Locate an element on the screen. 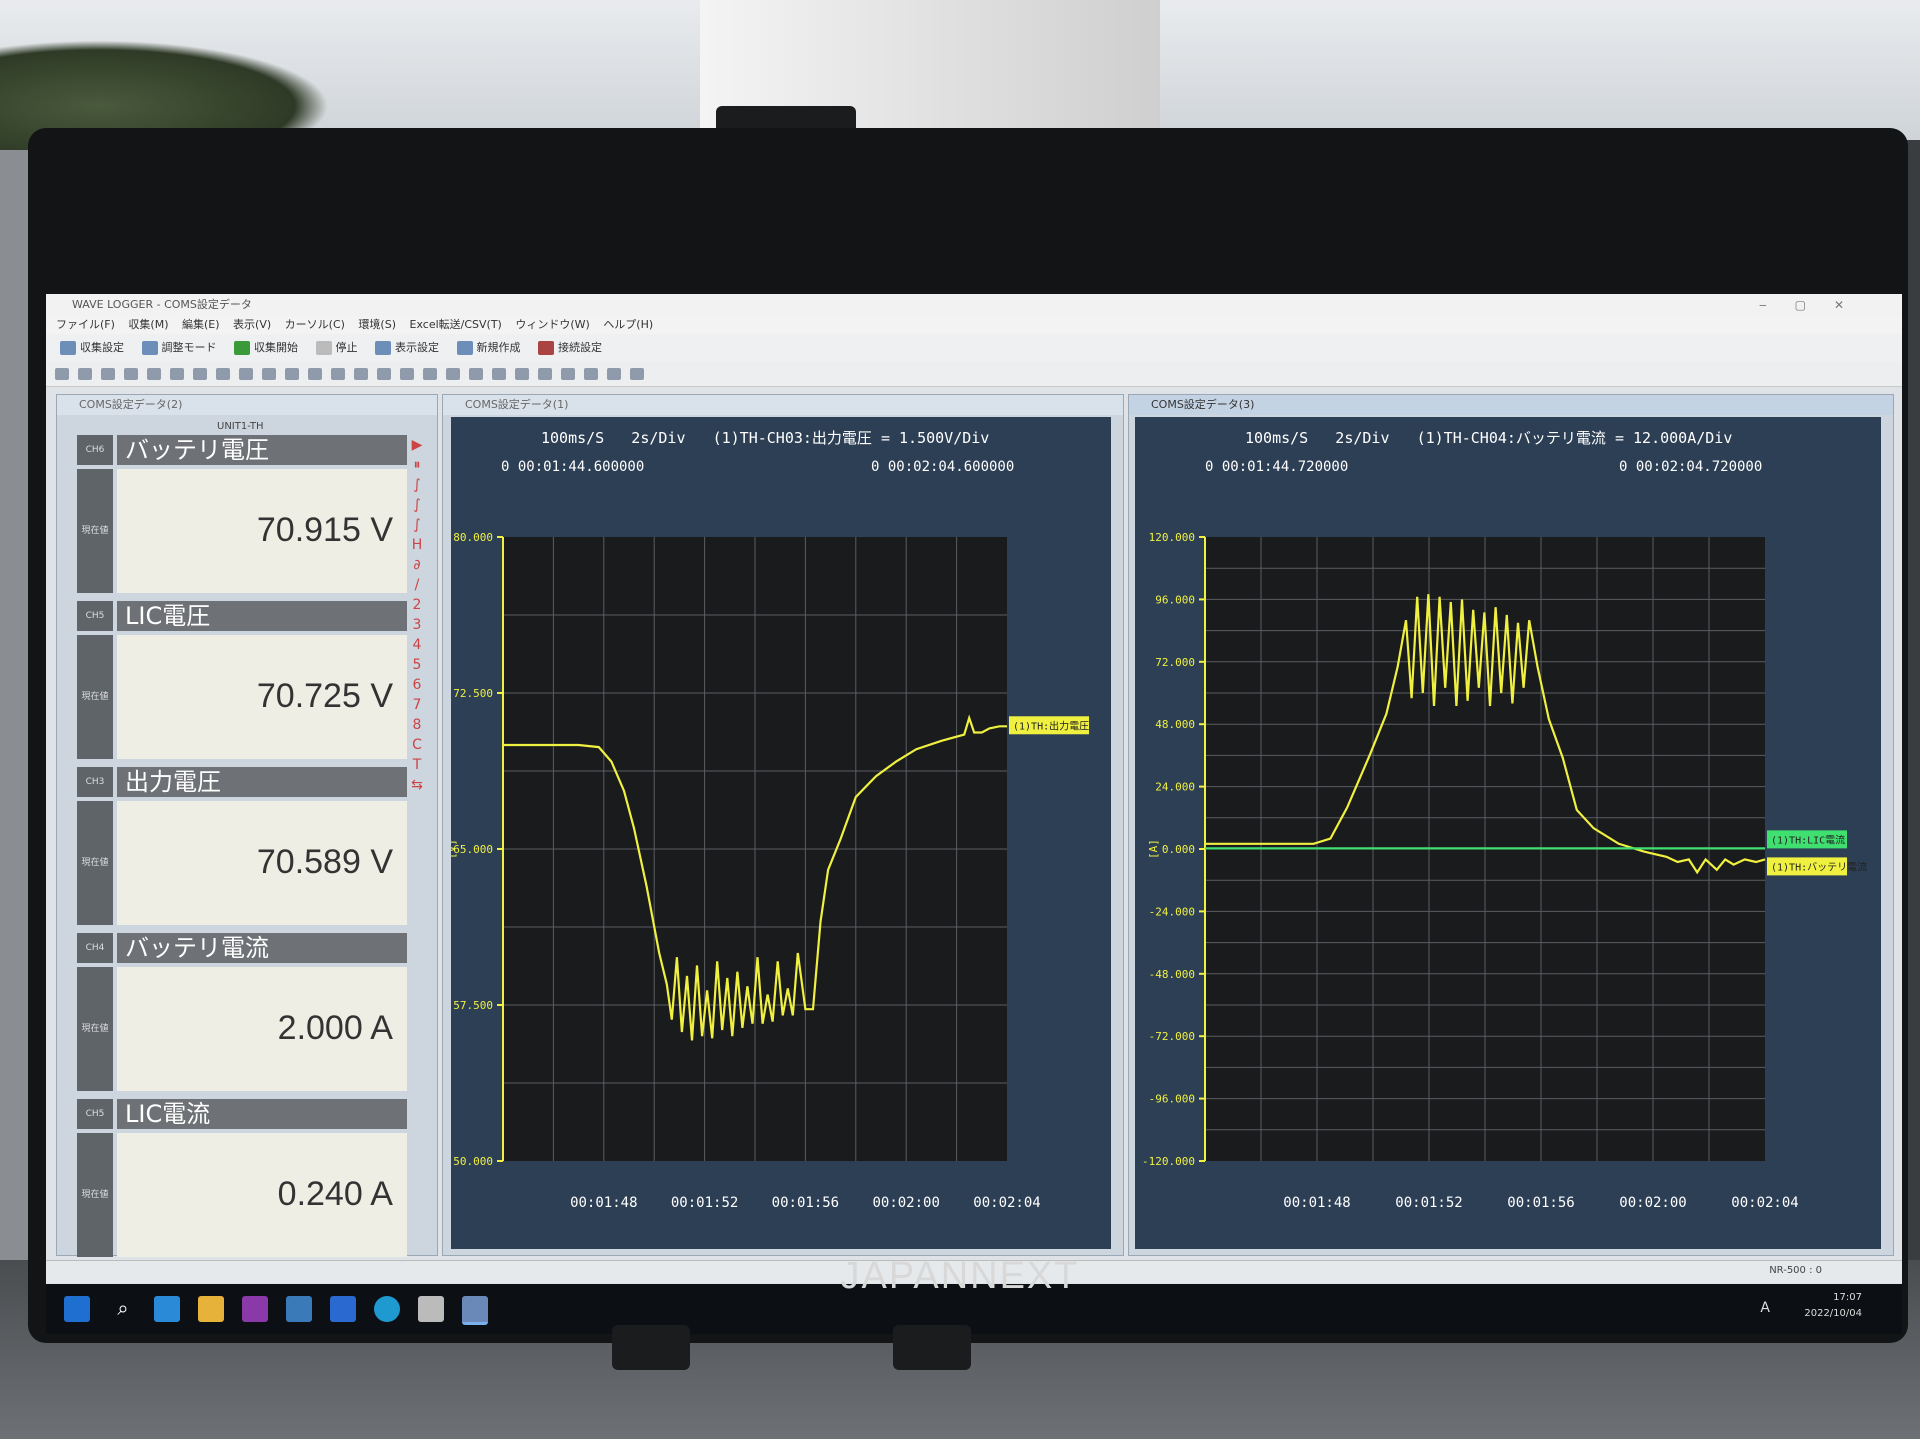  menu-env: 環境(S) is located at coordinates (377, 325).